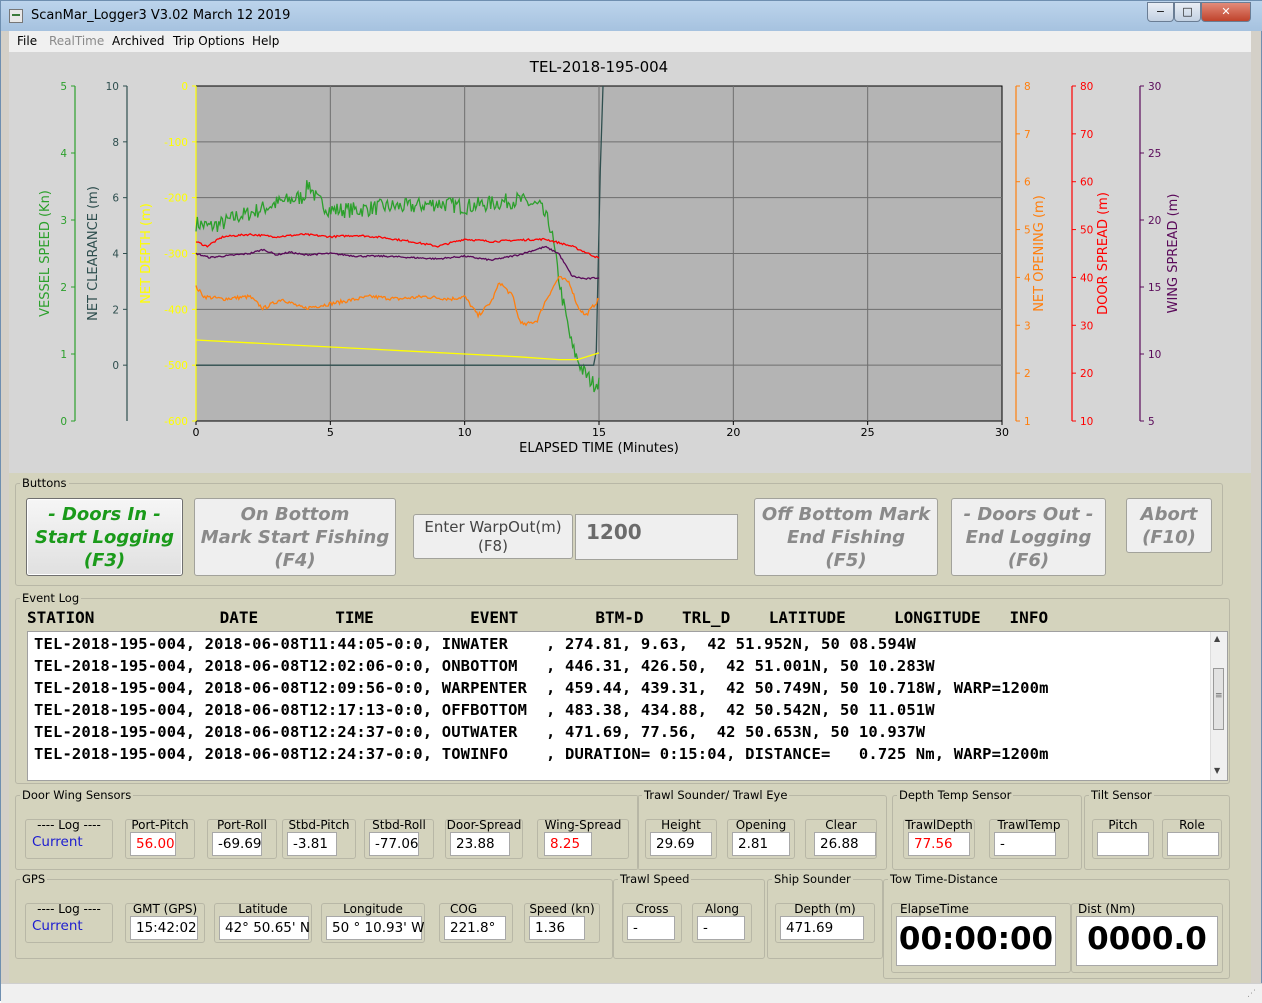 This screenshot has width=1262, height=1003. I want to click on x-tick-label: 5, so click(330, 432).